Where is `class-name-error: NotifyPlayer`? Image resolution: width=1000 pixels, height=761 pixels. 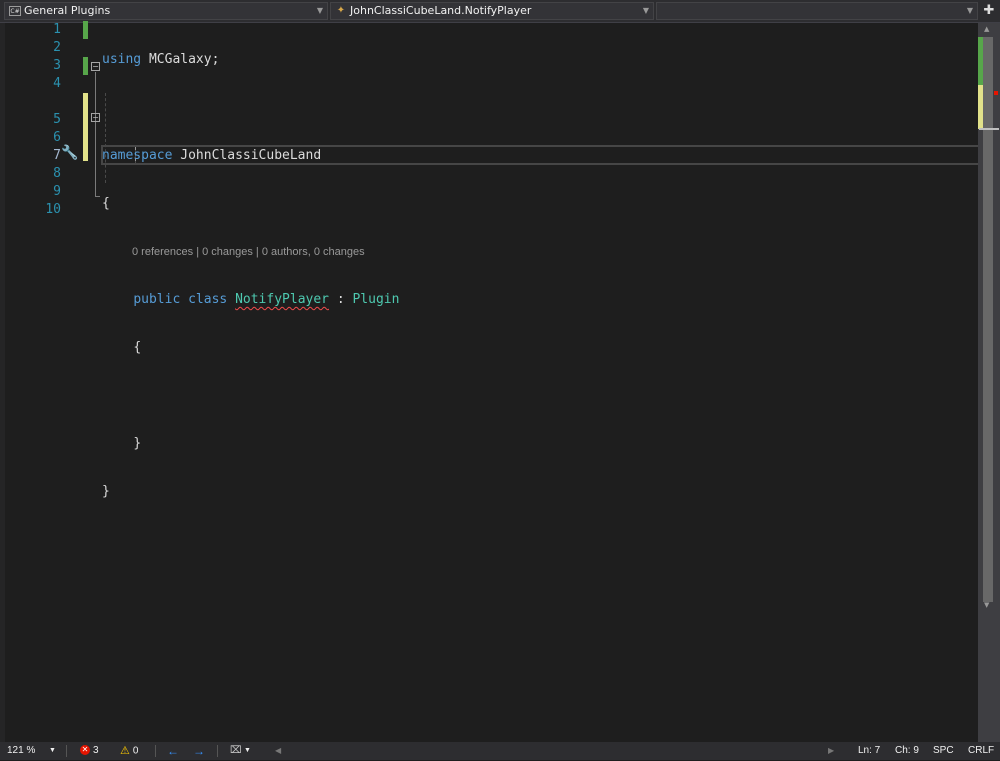 class-name-error: NotifyPlayer is located at coordinates (282, 299).